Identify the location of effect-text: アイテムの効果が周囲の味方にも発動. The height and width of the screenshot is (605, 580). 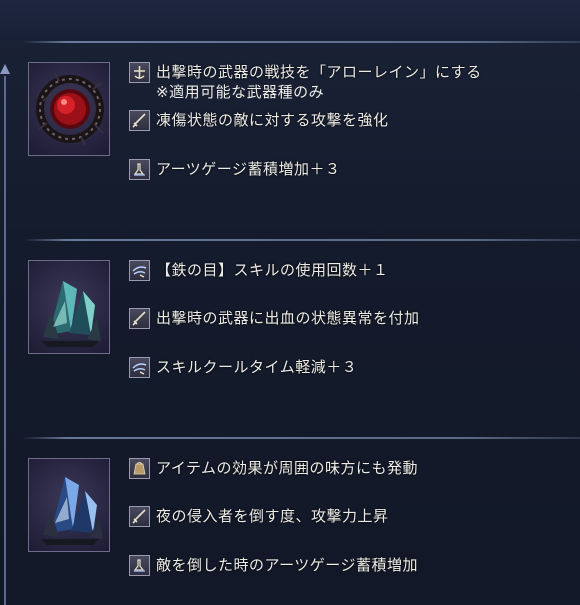
(287, 468).